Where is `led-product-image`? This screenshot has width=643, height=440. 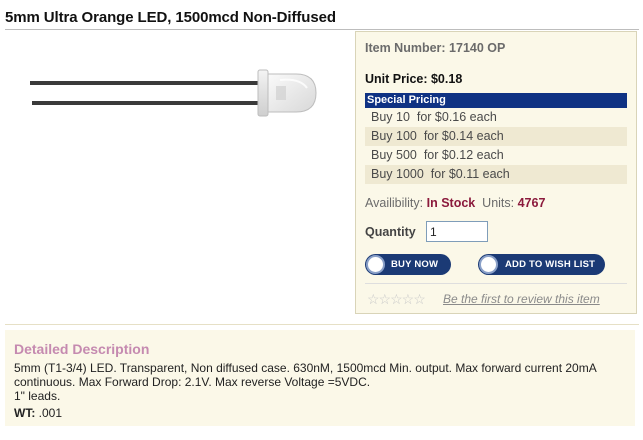 led-product-image is located at coordinates (173, 93).